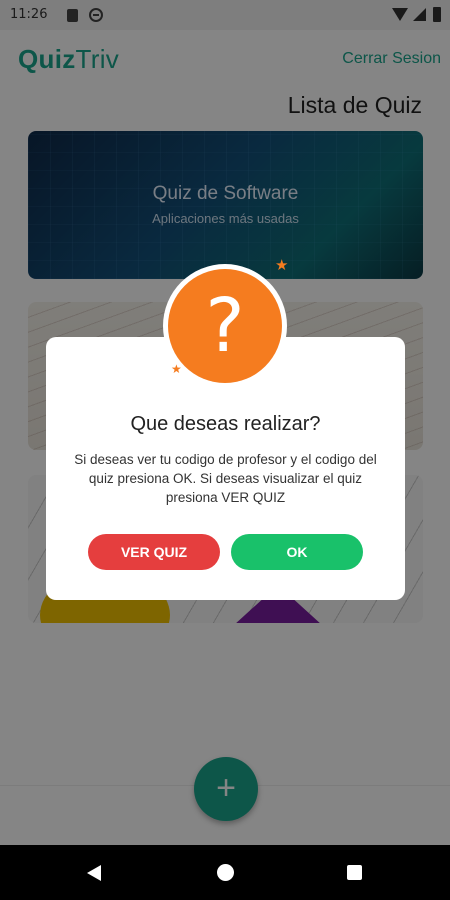  I want to click on dialog-title: Que deseas realizar?, so click(225, 424).